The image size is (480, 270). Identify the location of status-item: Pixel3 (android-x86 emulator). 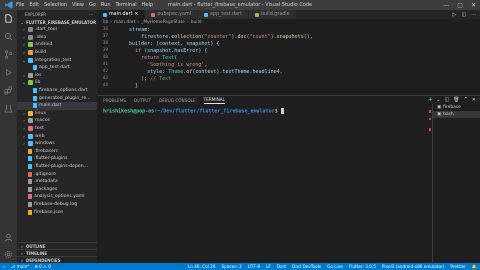
(413, 266).